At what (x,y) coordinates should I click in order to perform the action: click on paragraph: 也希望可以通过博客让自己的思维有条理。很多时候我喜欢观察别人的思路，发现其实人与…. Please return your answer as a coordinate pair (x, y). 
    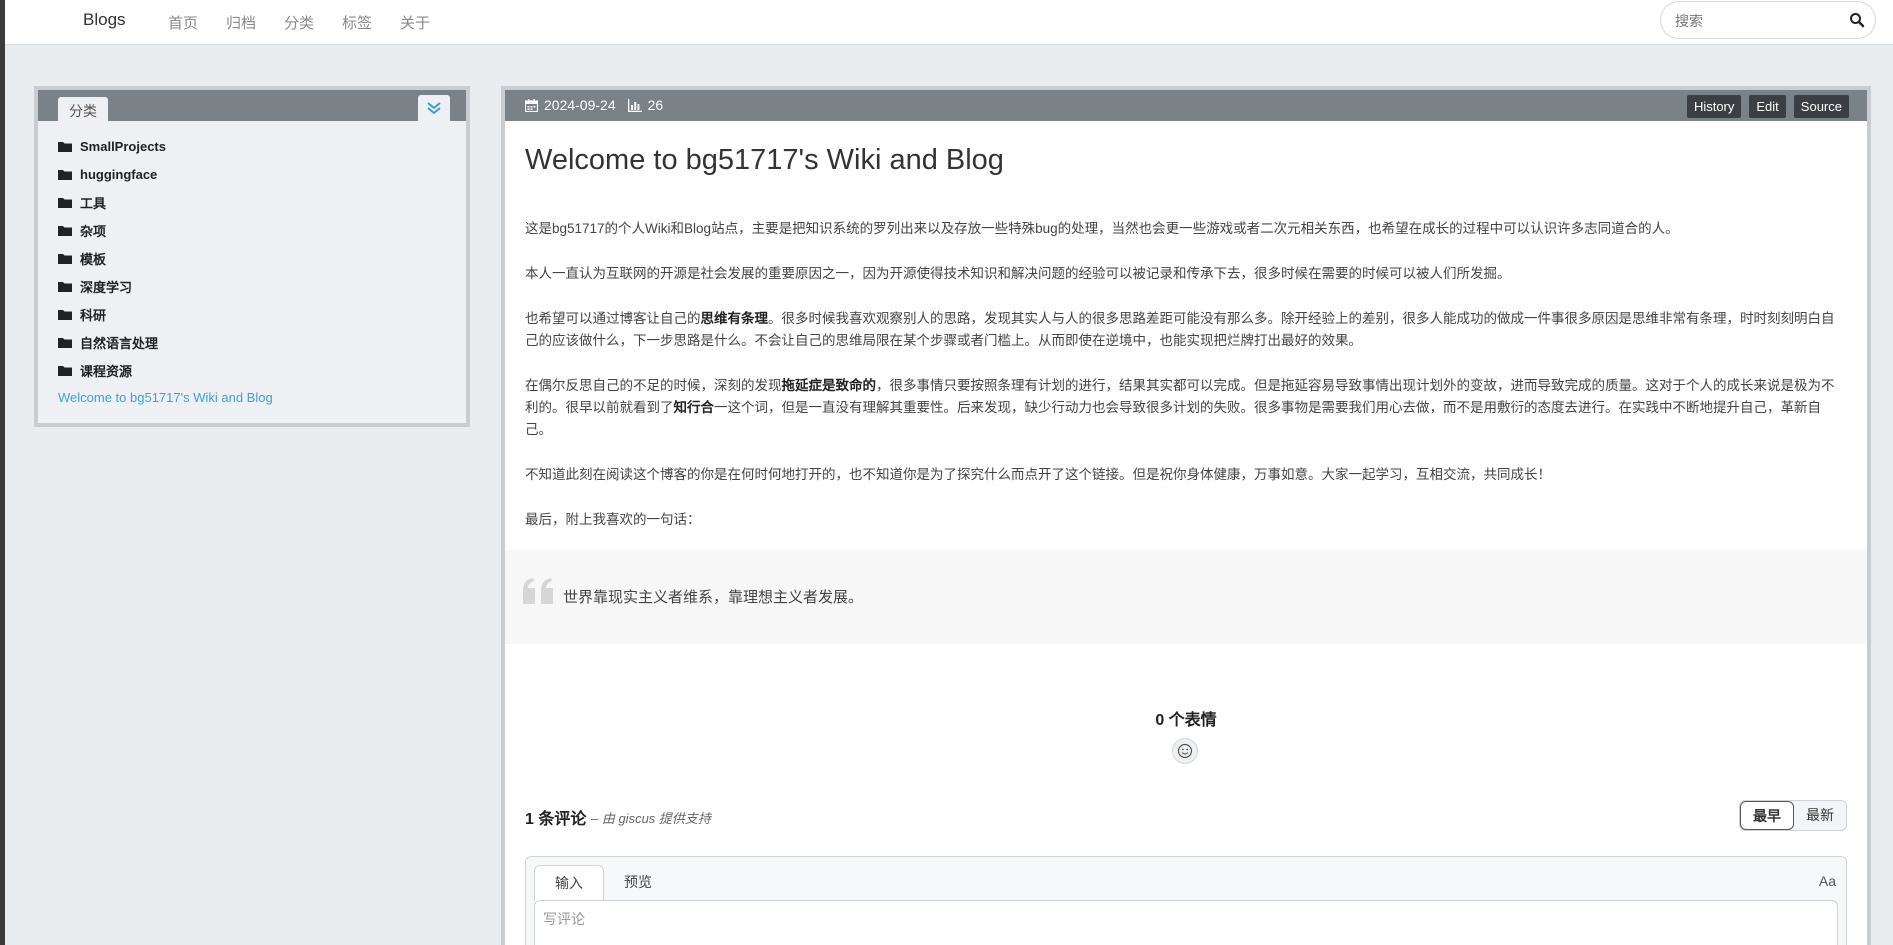
    Looking at the image, I should click on (1180, 329).